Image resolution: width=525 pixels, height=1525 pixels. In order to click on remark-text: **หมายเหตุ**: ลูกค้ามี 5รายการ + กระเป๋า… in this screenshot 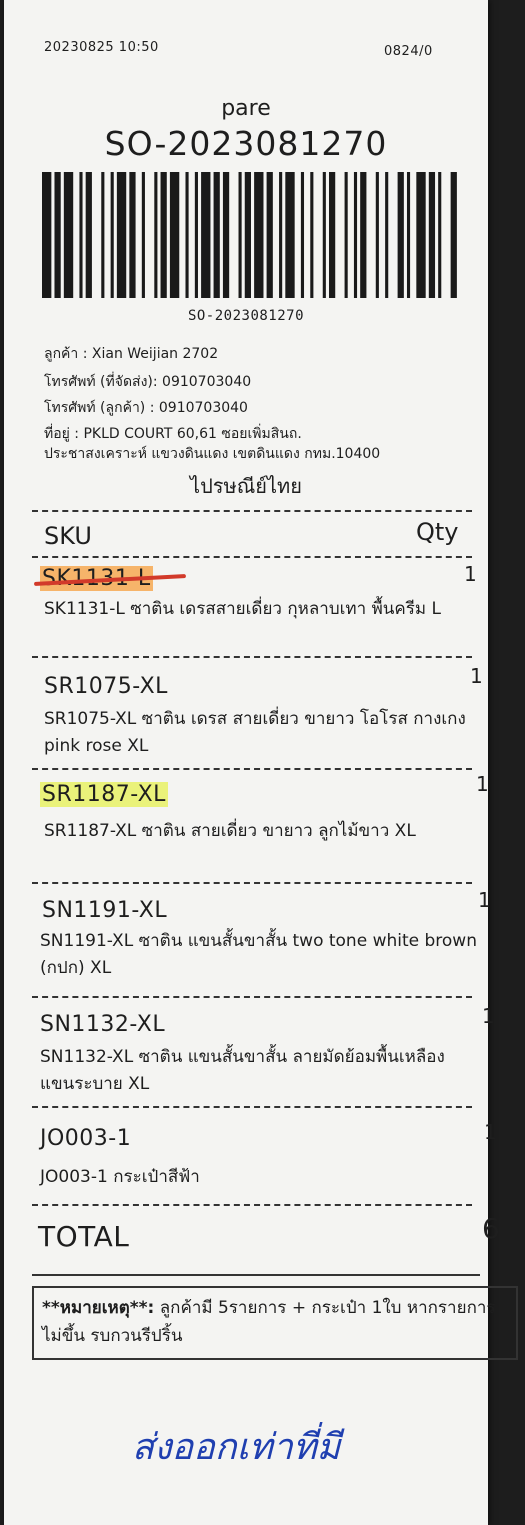, I will do `click(277, 1322)`.